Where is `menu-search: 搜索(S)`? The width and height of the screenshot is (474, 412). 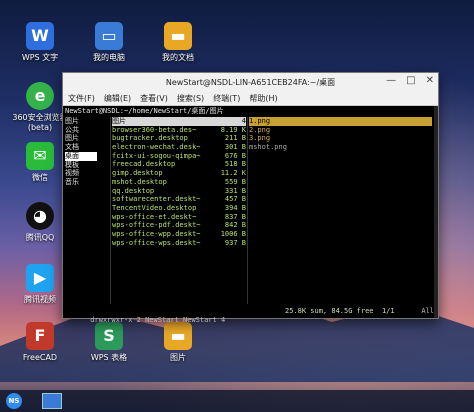
menu-search: 搜索(S) is located at coordinates (190, 98).